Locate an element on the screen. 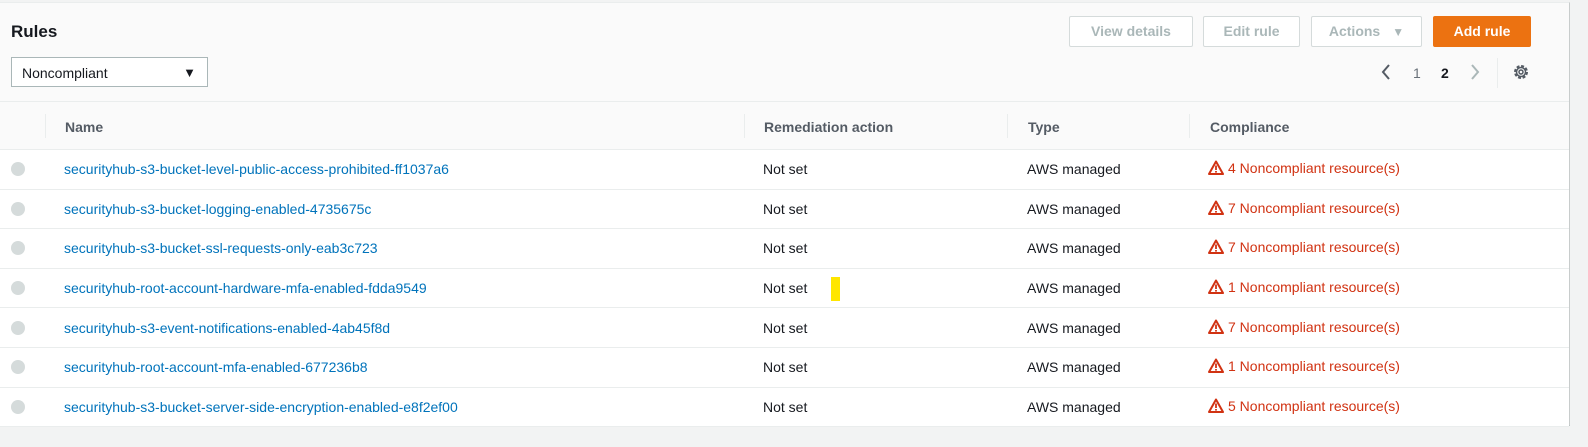  previous-page-button is located at coordinates (1386, 73).